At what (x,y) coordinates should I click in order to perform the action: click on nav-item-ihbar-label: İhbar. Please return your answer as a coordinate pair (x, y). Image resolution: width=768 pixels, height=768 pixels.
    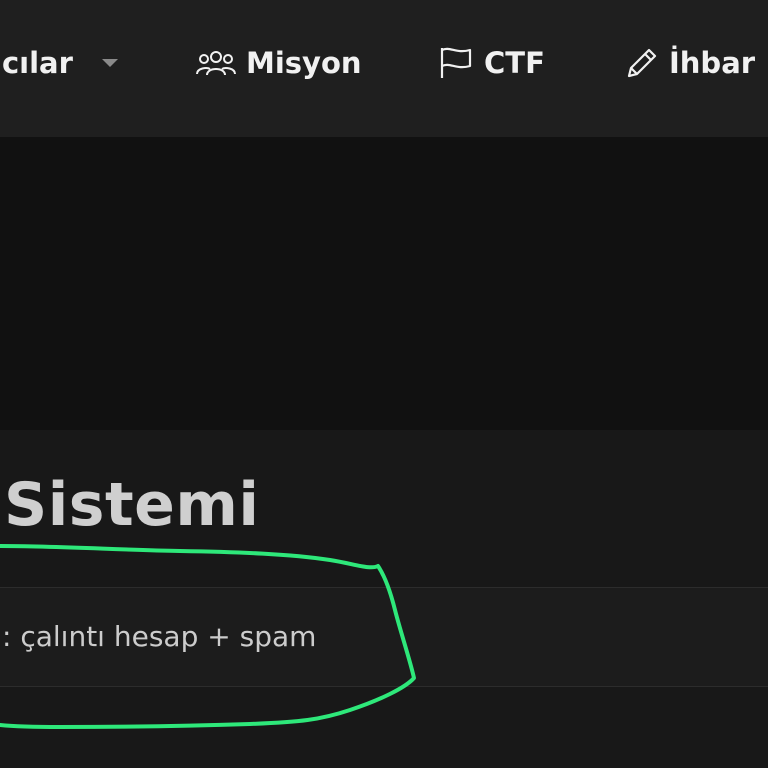
    Looking at the image, I should click on (712, 62).